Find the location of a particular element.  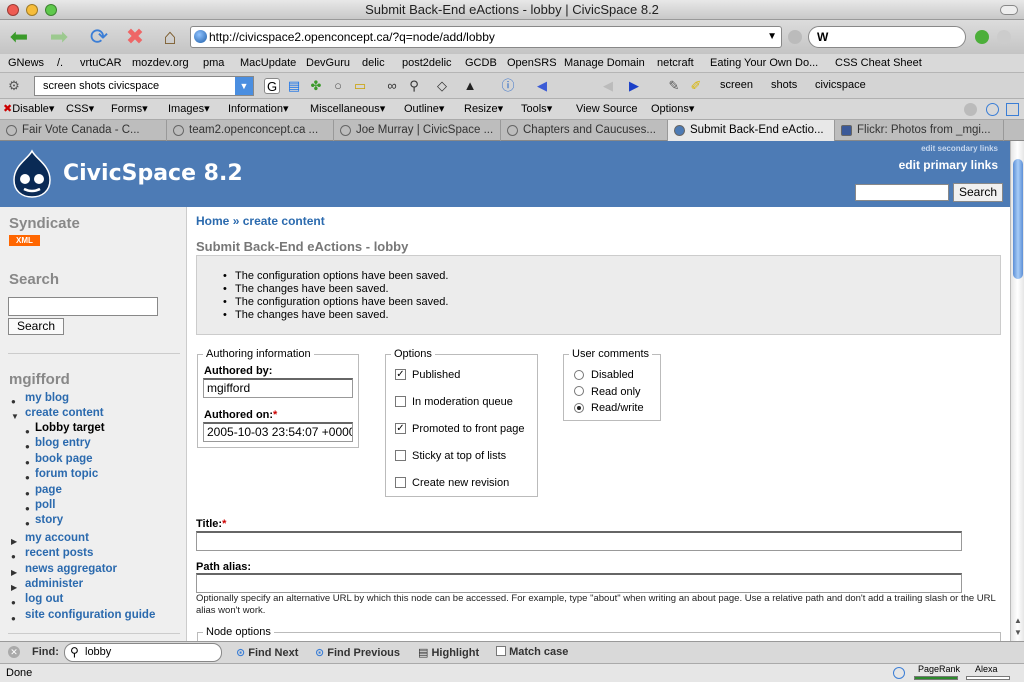

edit-primary-links: edit primary links is located at coordinates (948, 165).